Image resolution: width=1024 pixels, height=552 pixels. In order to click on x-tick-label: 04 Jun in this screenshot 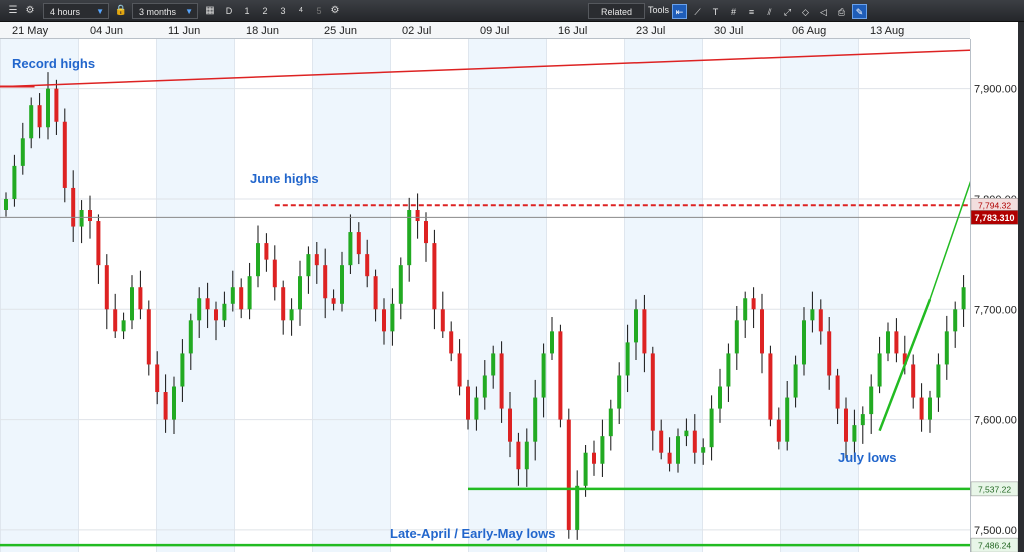, I will do `click(106, 31)`.